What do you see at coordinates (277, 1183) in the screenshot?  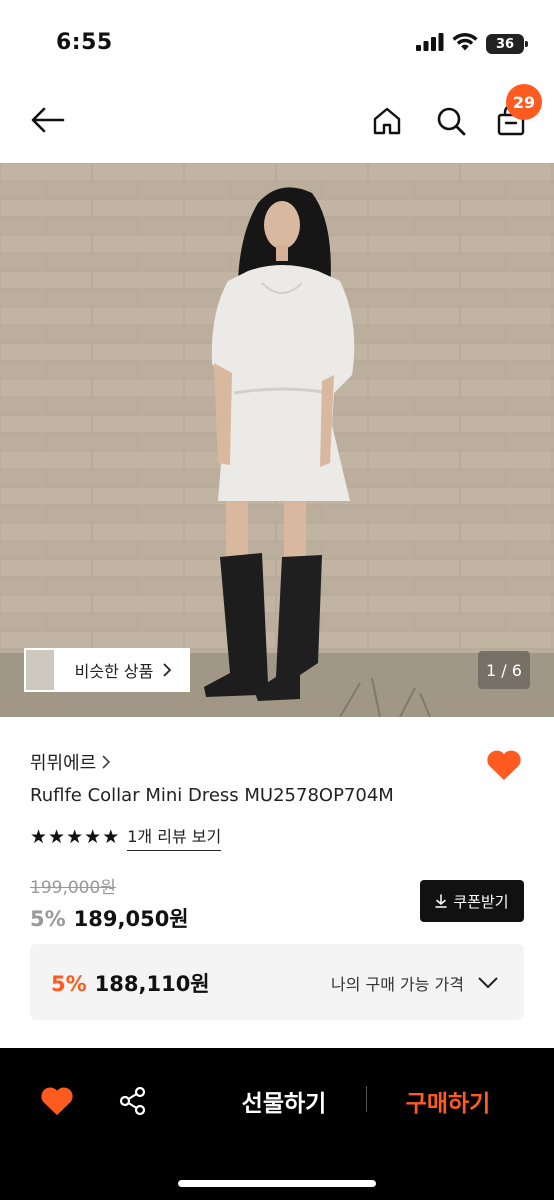 I see `home-indicator` at bounding box center [277, 1183].